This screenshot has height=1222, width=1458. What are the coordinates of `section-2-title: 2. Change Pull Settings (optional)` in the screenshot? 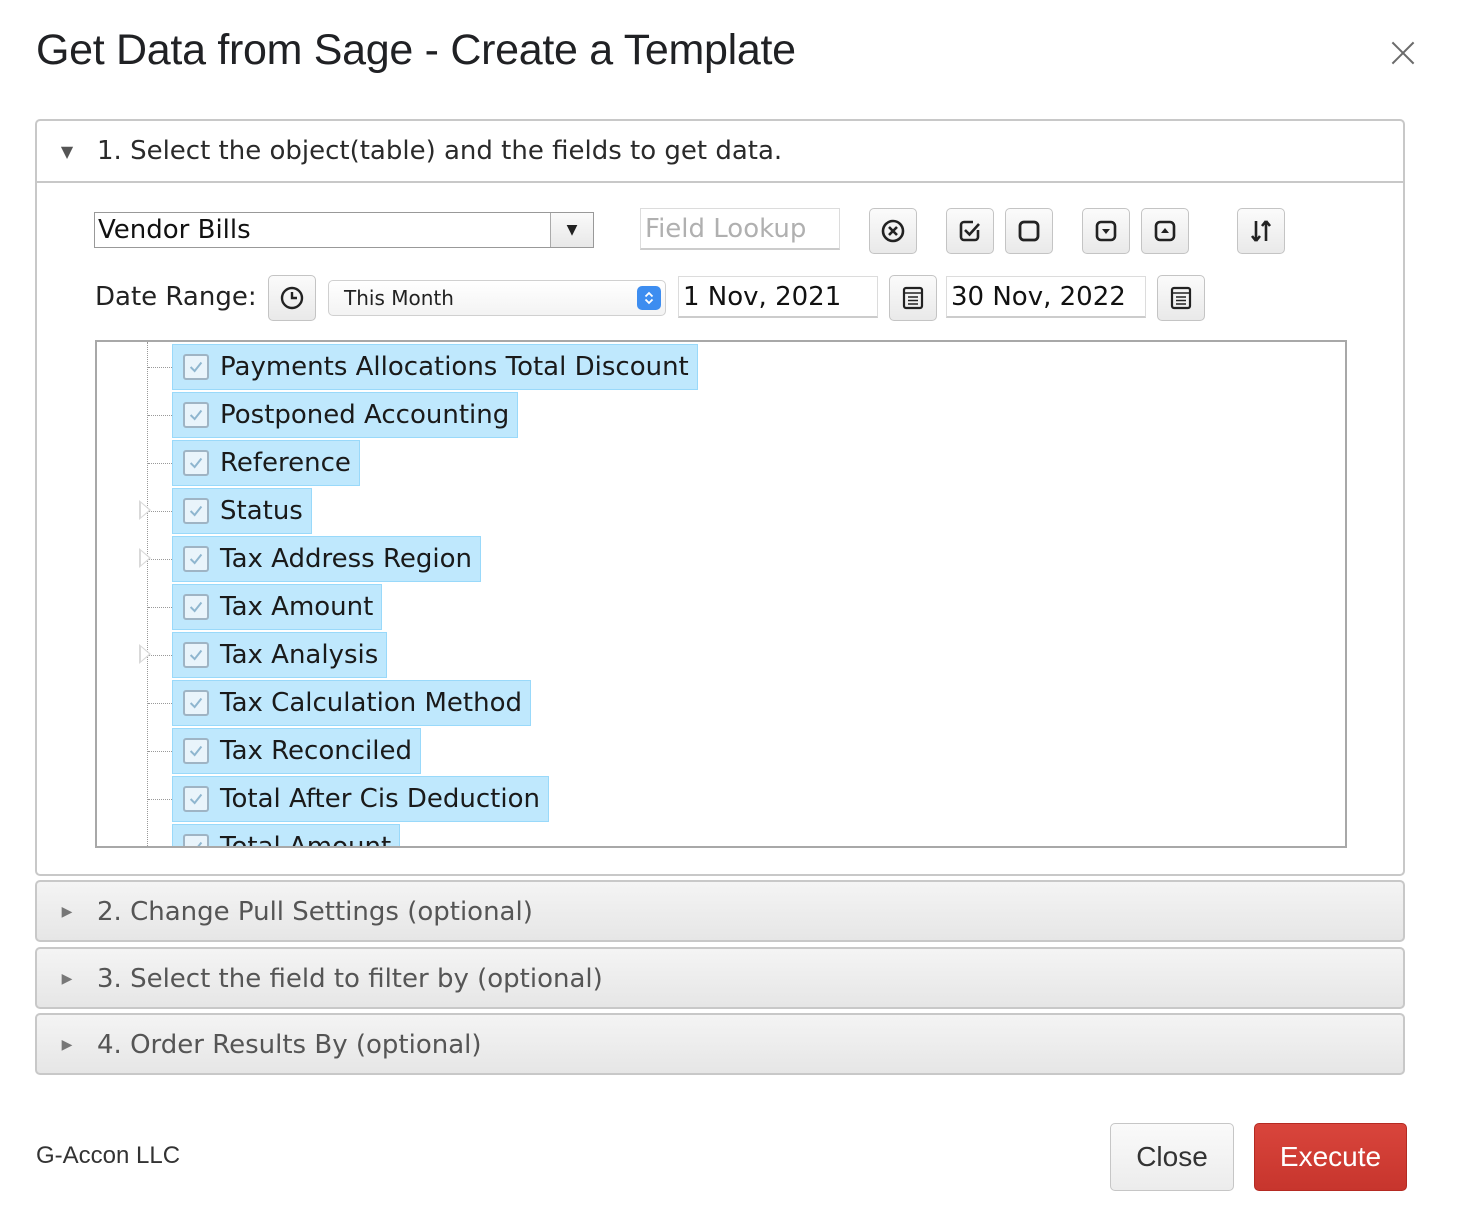 It's located at (315, 912).